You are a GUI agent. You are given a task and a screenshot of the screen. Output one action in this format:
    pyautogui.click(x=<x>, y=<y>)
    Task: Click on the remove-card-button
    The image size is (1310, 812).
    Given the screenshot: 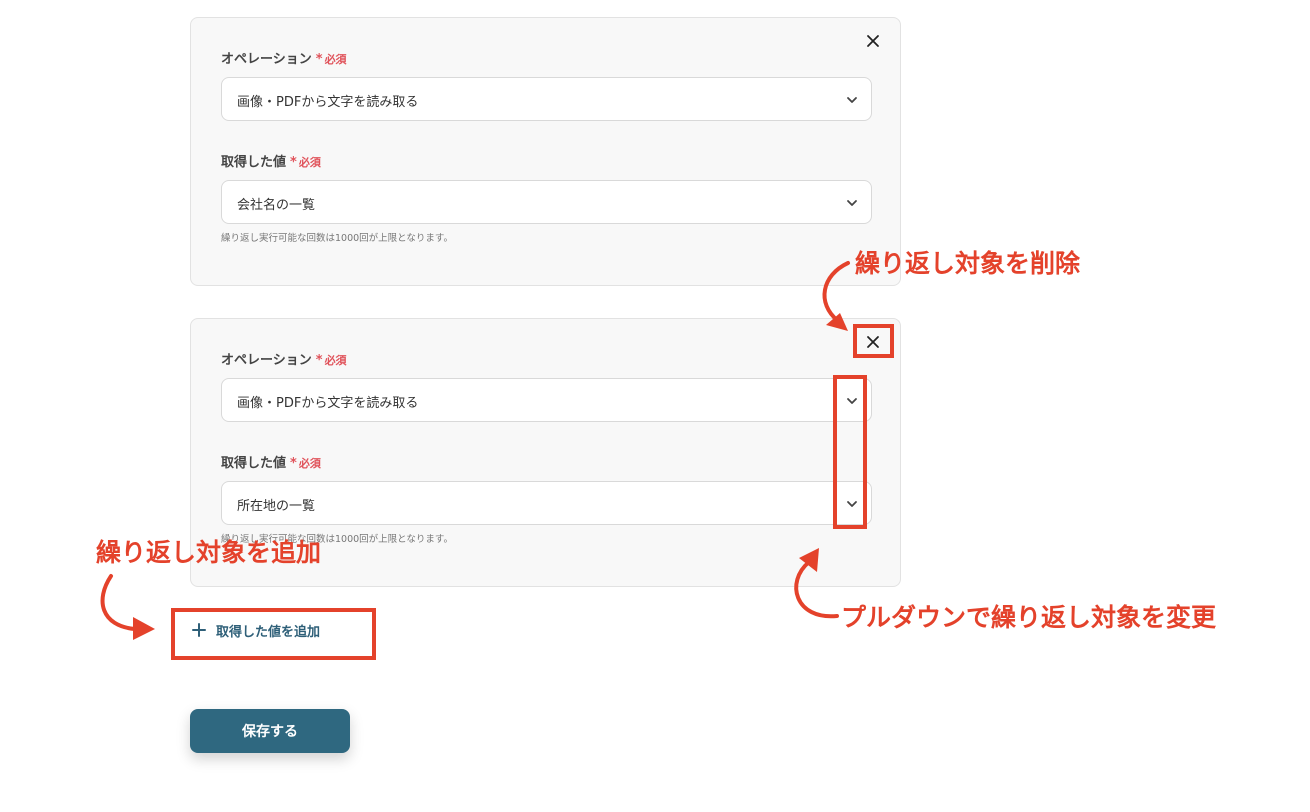 What is the action you would take?
    pyautogui.click(x=873, y=41)
    